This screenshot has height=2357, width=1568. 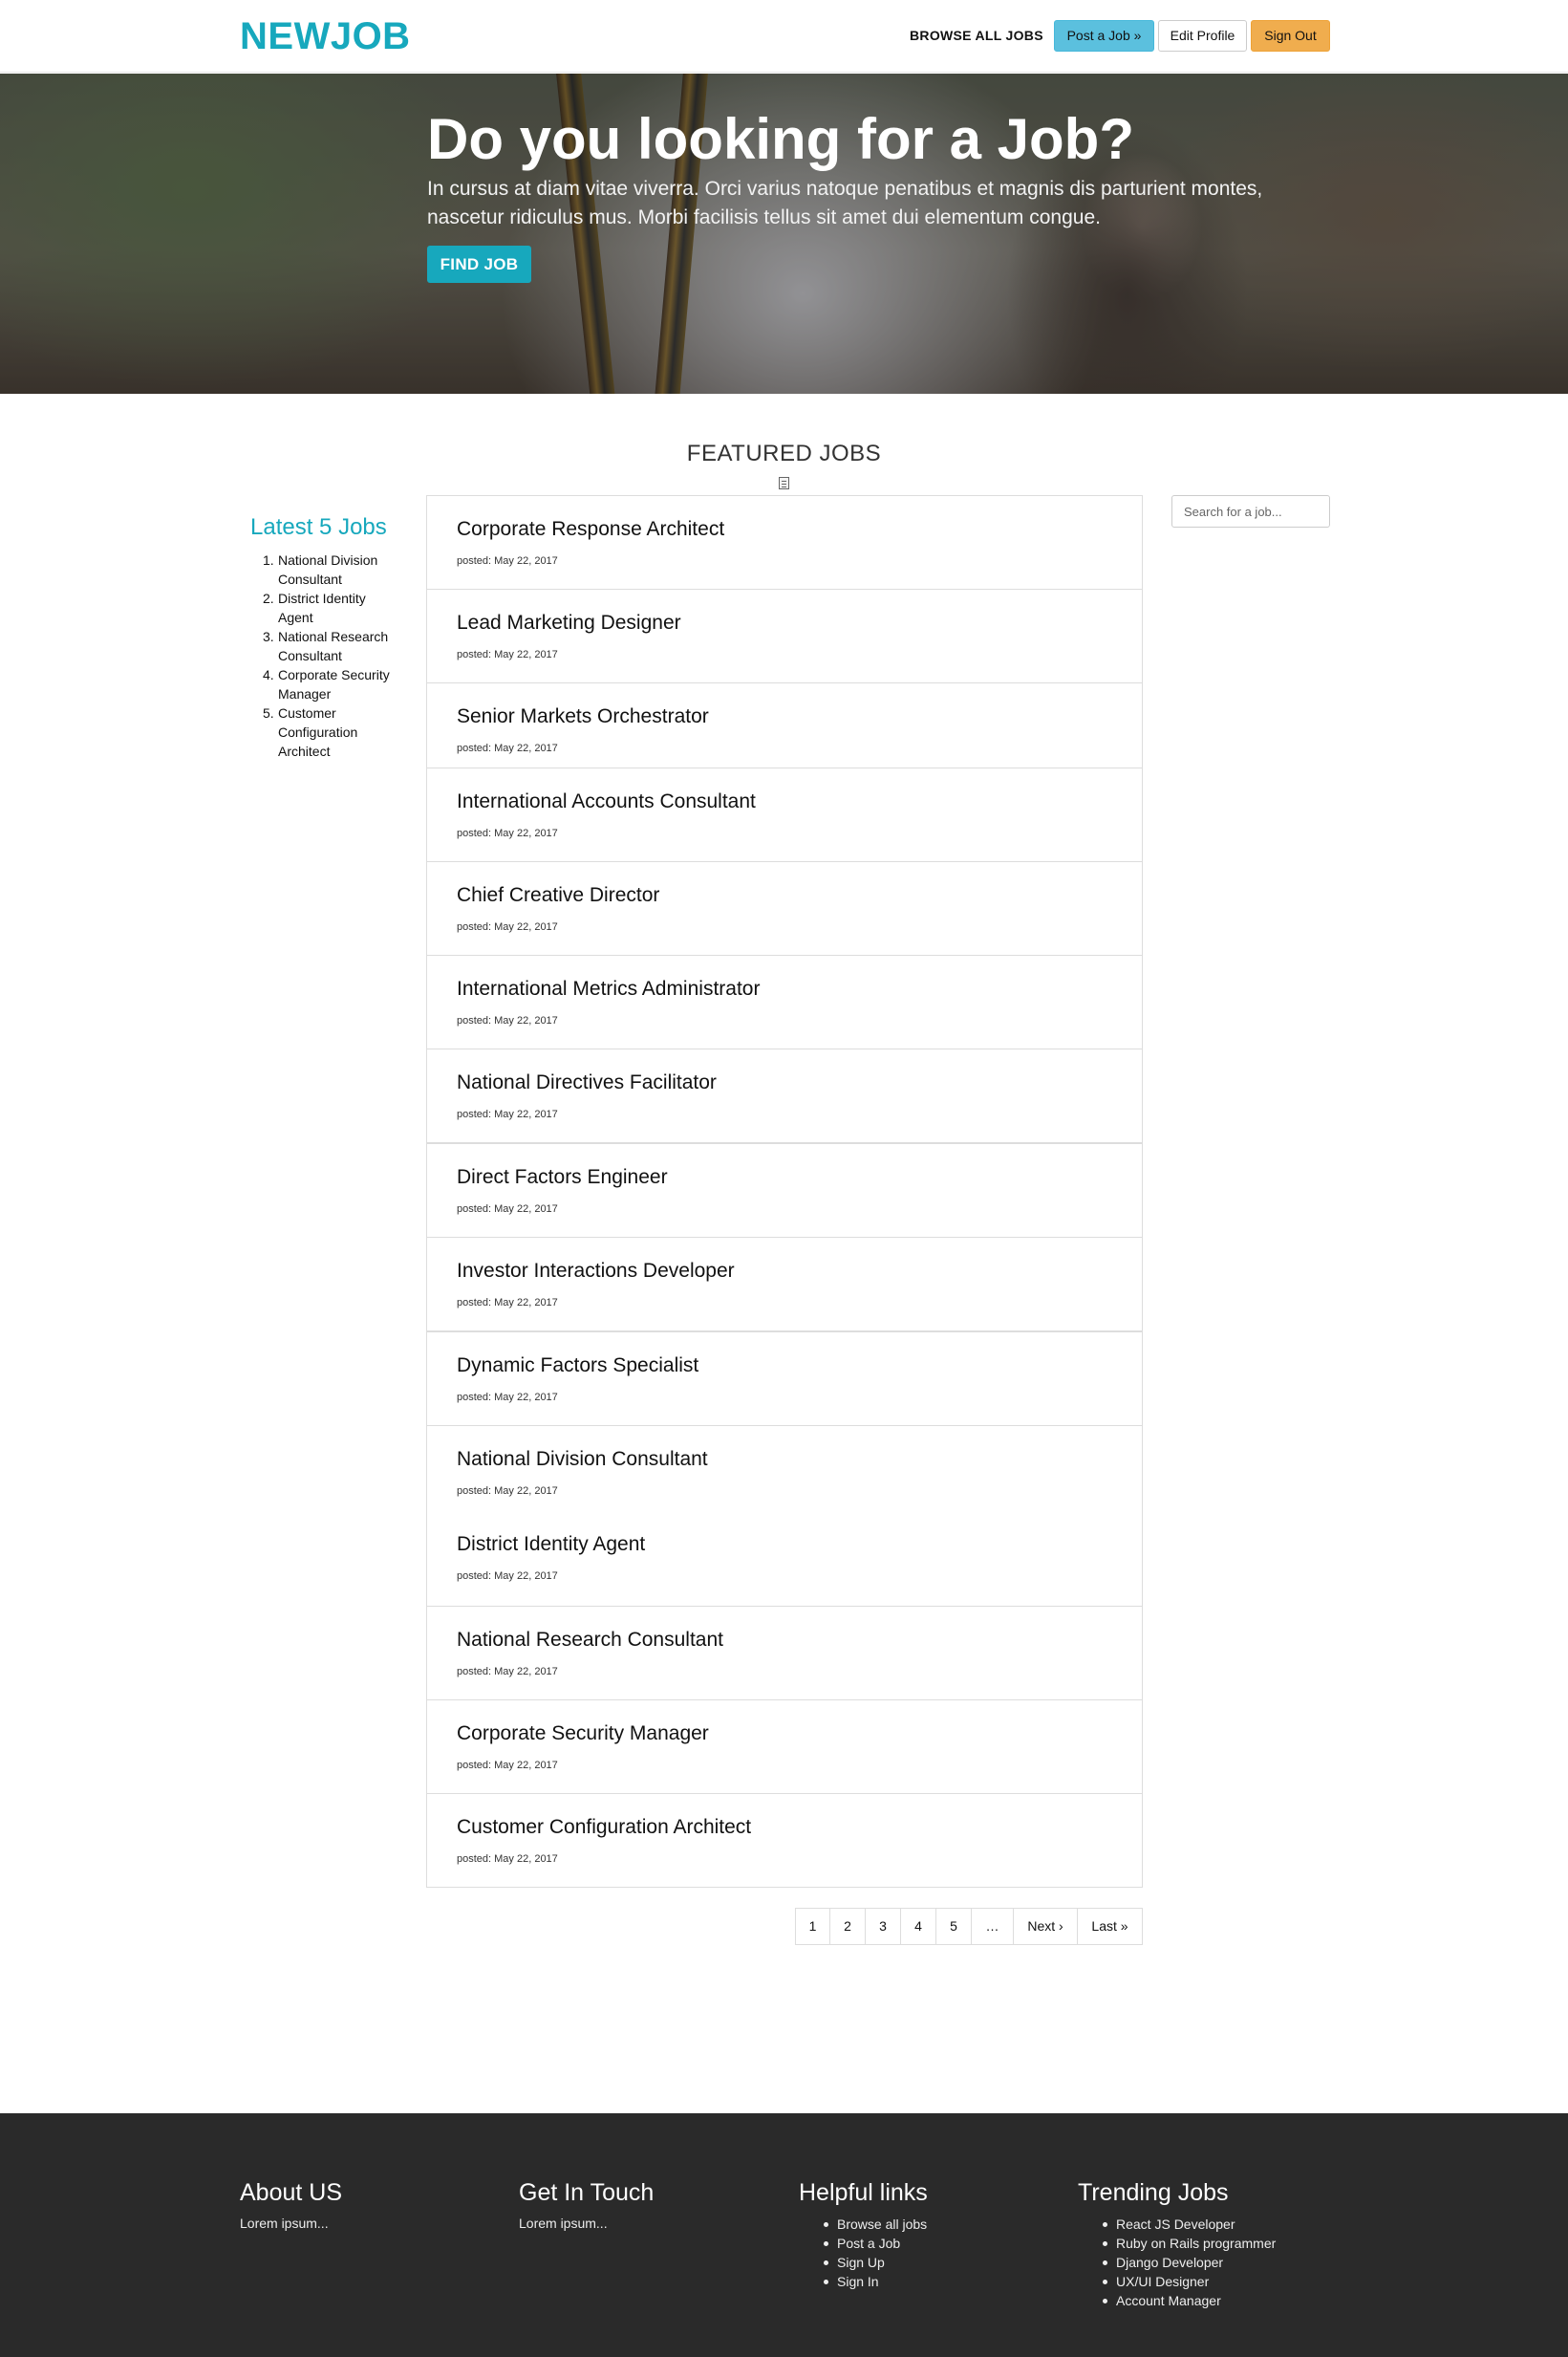 I want to click on sign-out-button: Sign Out, so click(x=1290, y=36).